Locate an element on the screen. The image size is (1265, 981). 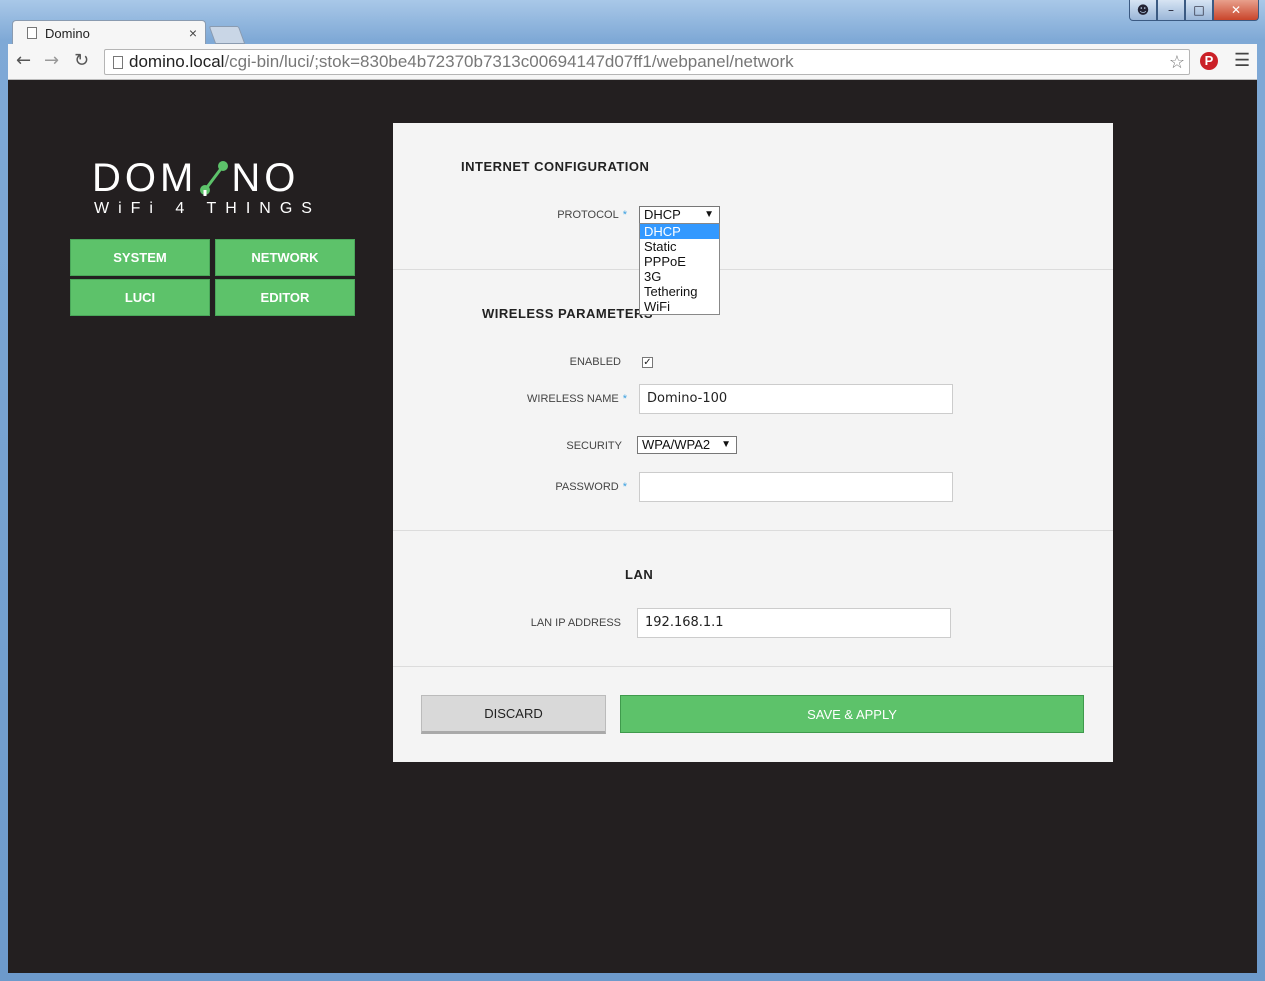
tab-title: Domino is located at coordinates (67, 33).